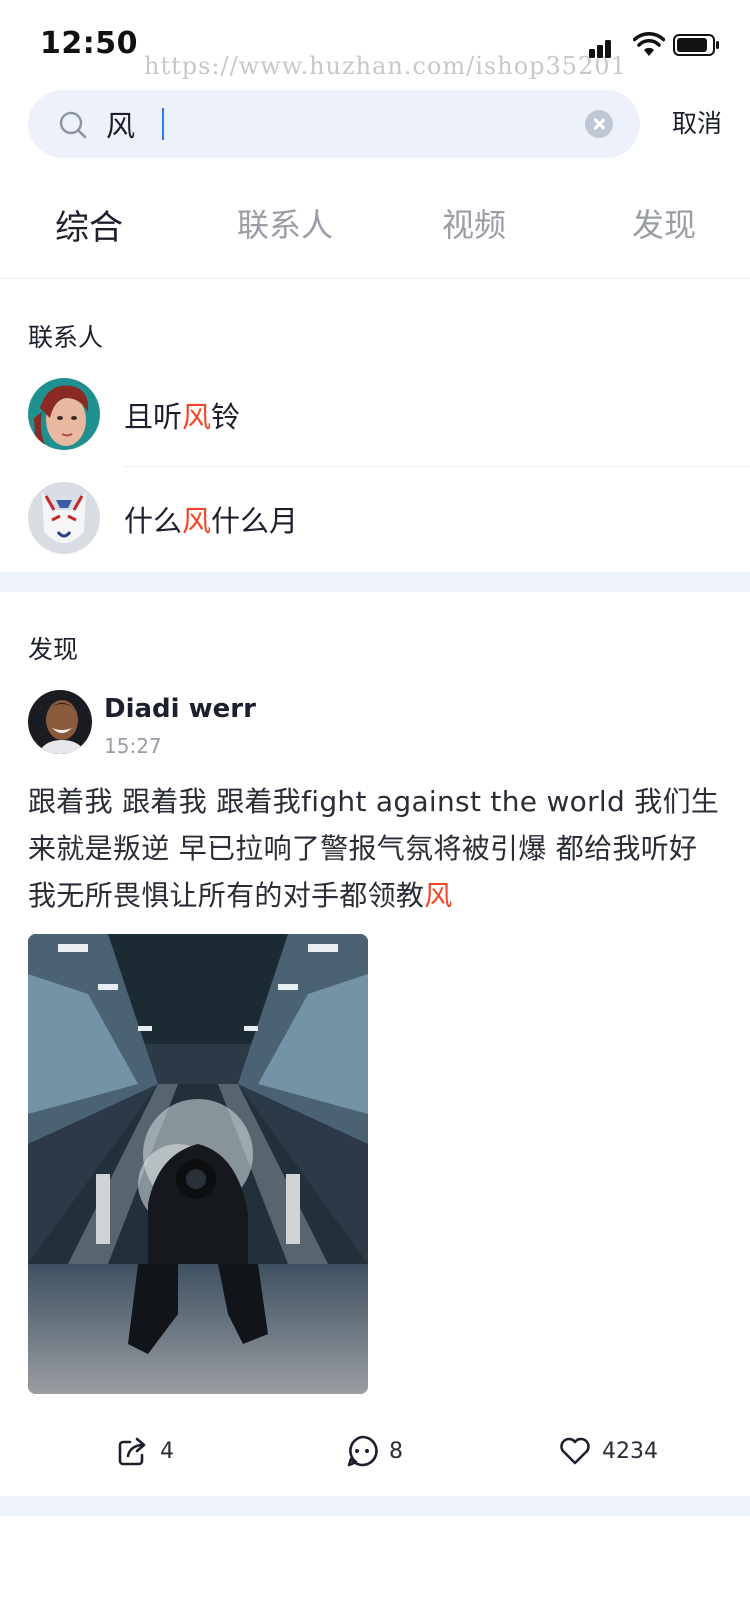 The image size is (750, 1624). Describe the element at coordinates (474, 223) in the screenshot. I see `tab-videos: 视频` at that location.